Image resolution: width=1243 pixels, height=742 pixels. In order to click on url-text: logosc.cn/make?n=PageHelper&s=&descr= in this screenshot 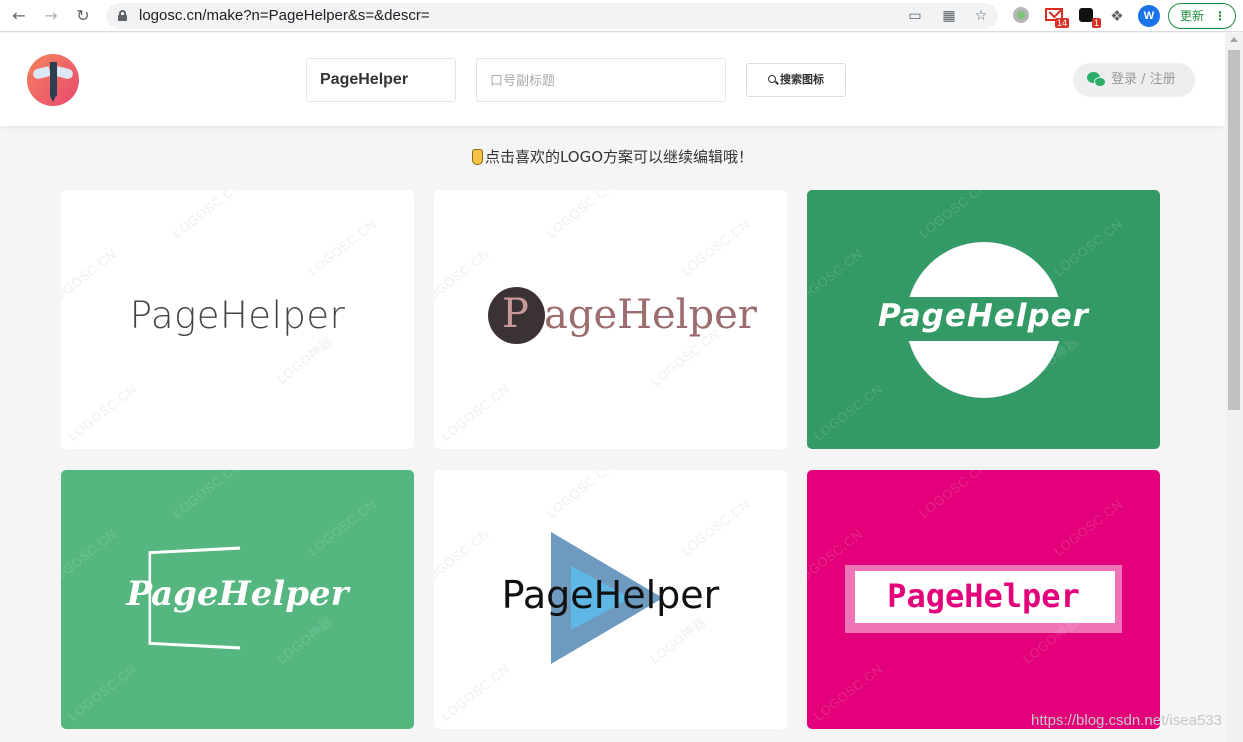, I will do `click(284, 15)`.